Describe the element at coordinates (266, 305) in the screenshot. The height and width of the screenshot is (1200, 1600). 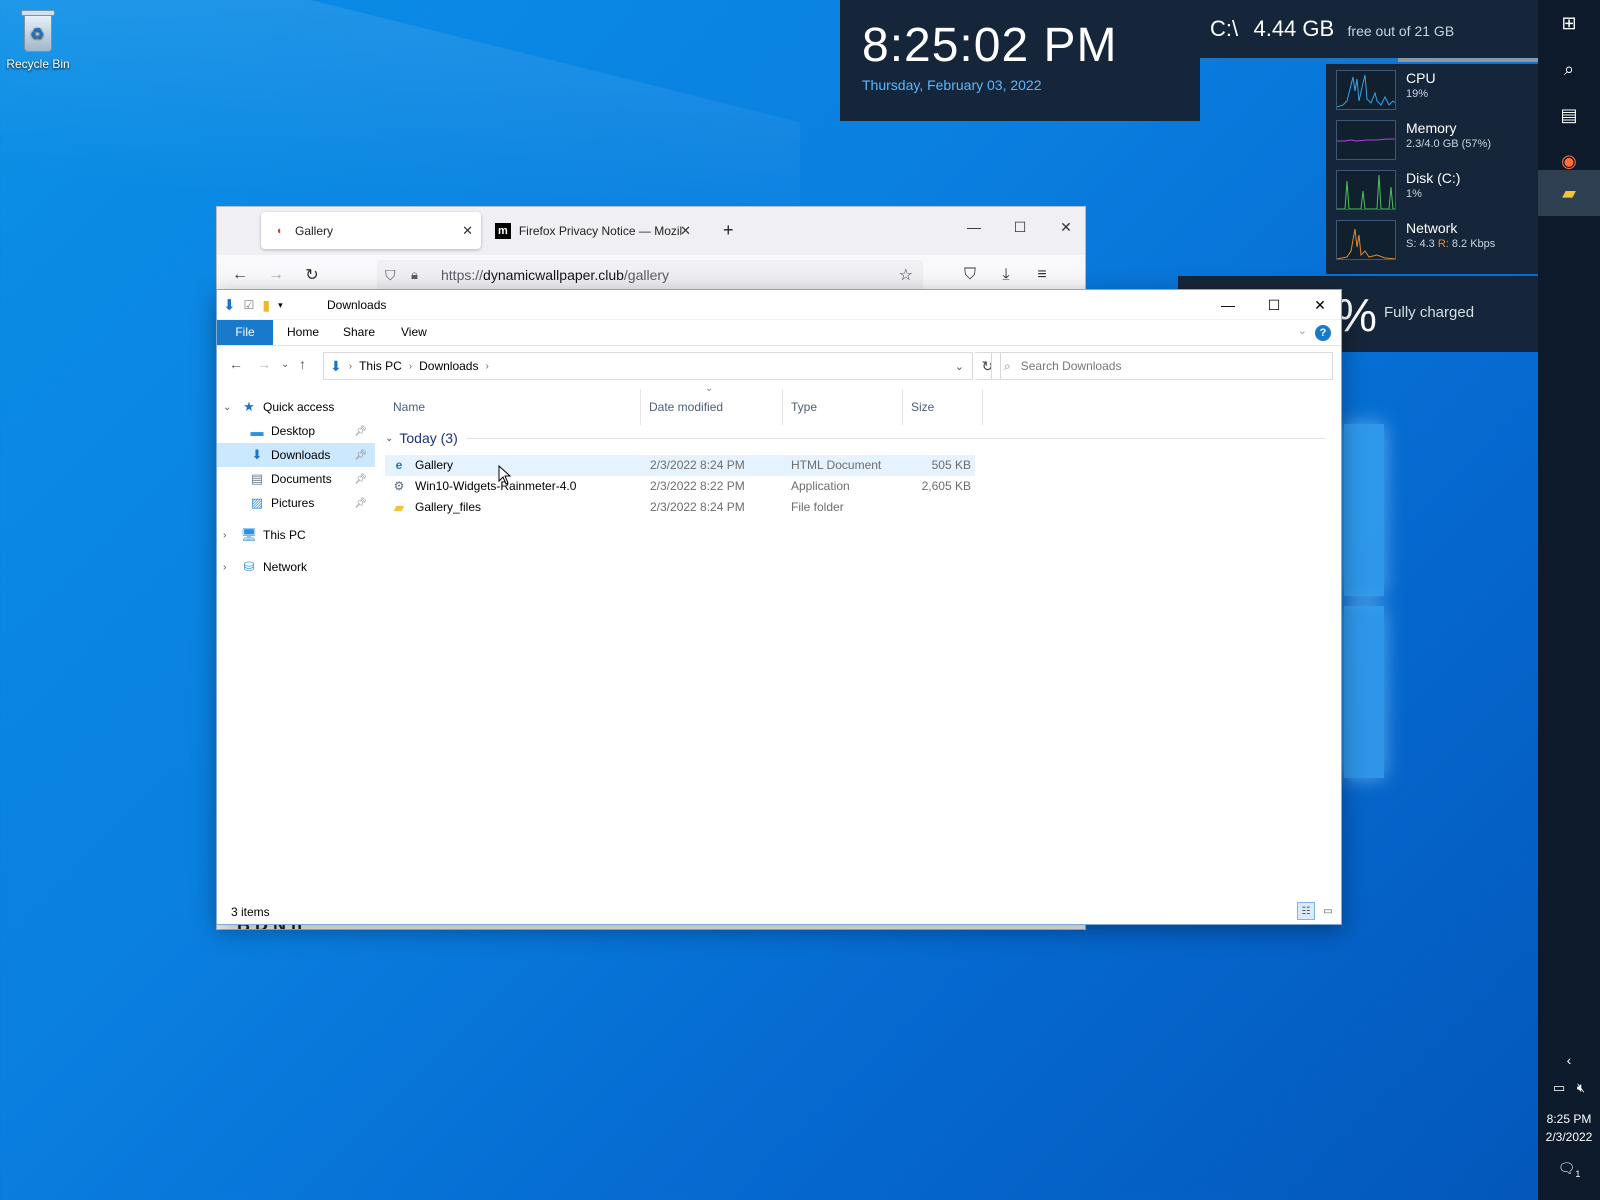
I see `new-folder-icon: ▮` at that location.